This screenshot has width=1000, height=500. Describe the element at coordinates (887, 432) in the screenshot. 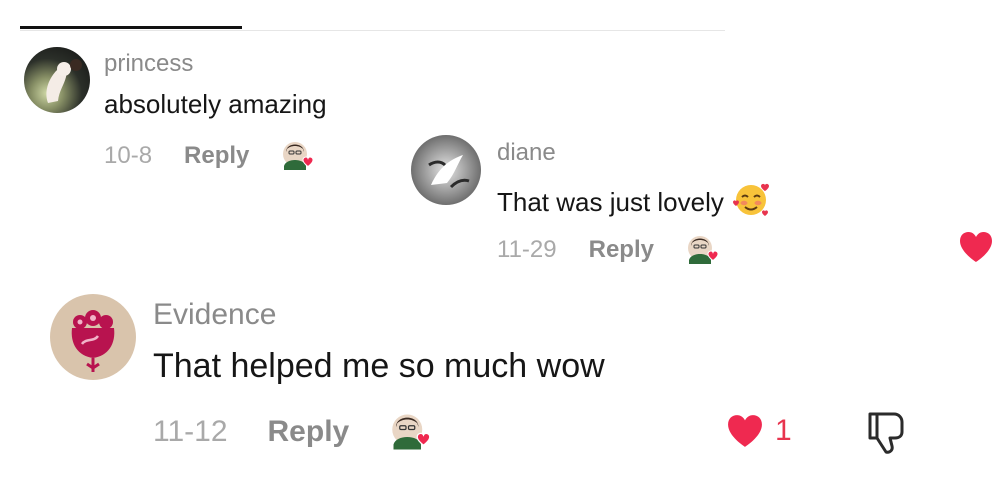

I see `thumbs-down-icon` at that location.